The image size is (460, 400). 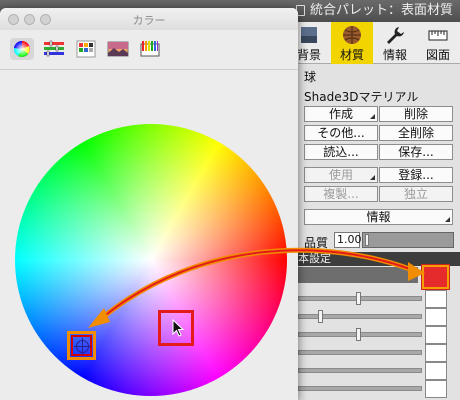 I want to click on base-color-swatch, so click(x=435, y=277).